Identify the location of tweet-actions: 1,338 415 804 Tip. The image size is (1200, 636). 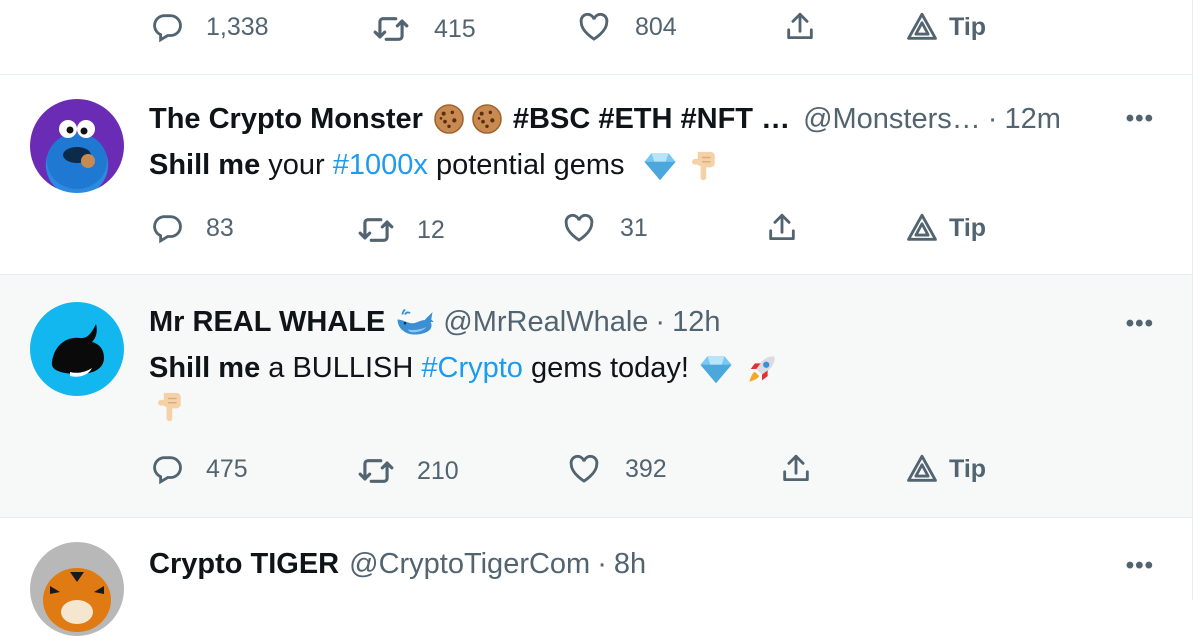
(596, 30).